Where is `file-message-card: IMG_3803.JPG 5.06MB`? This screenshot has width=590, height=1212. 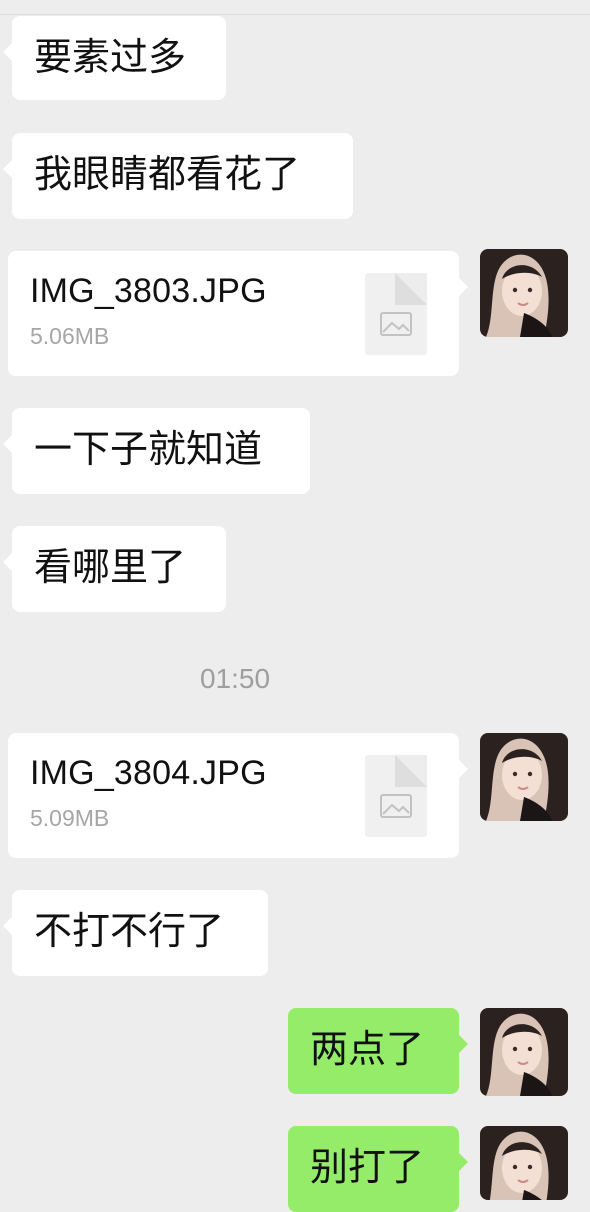 file-message-card: IMG_3803.JPG 5.06MB is located at coordinates (238, 313).